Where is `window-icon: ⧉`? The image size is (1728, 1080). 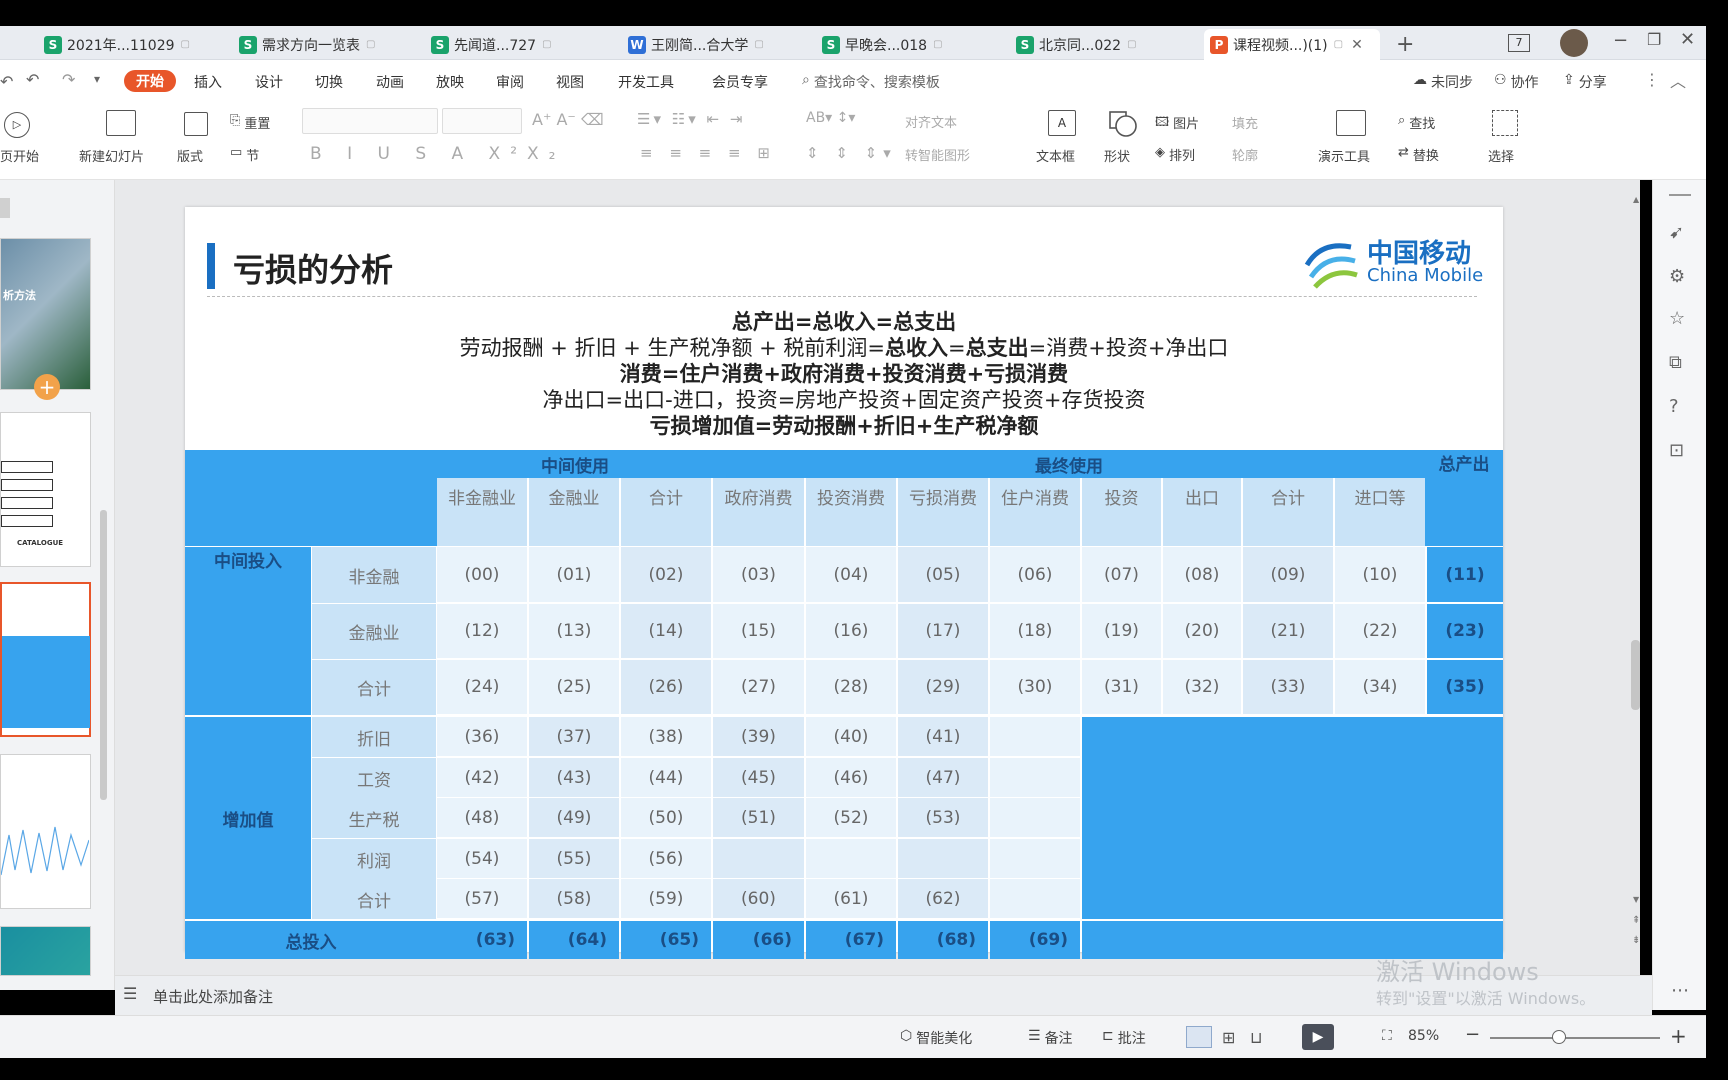
window-icon: ⧉ is located at coordinates (1675, 362).